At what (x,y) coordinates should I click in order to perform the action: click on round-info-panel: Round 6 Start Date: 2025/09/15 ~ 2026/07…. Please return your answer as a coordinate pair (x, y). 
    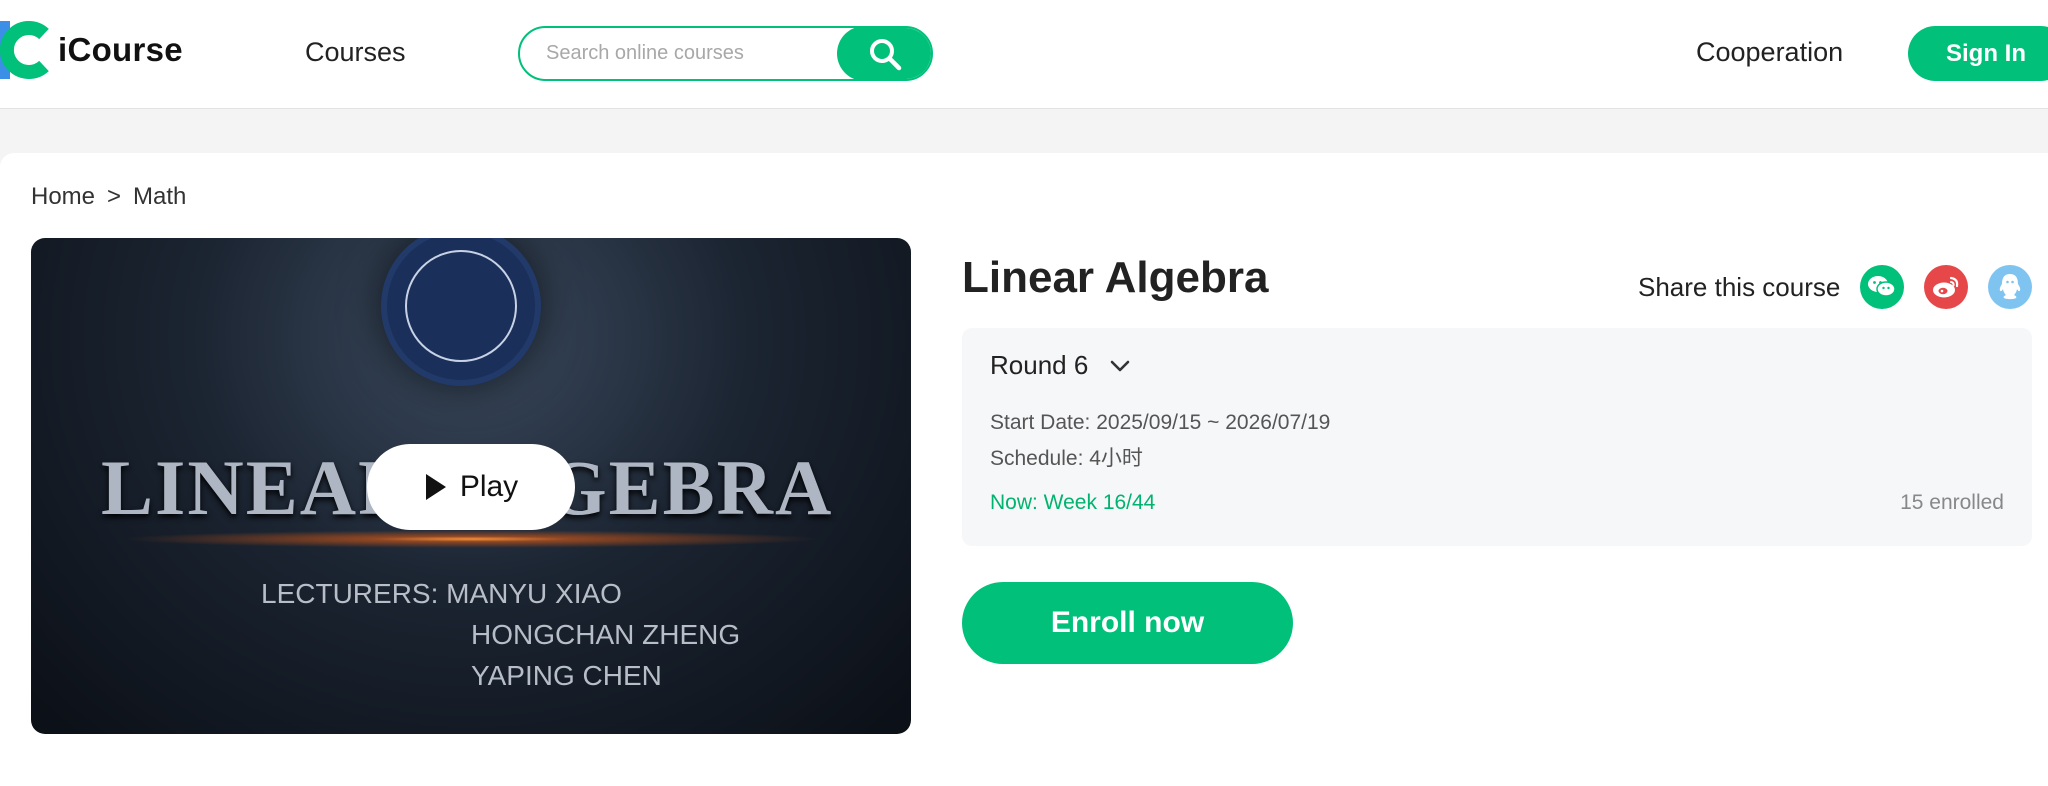
    Looking at the image, I should click on (1497, 437).